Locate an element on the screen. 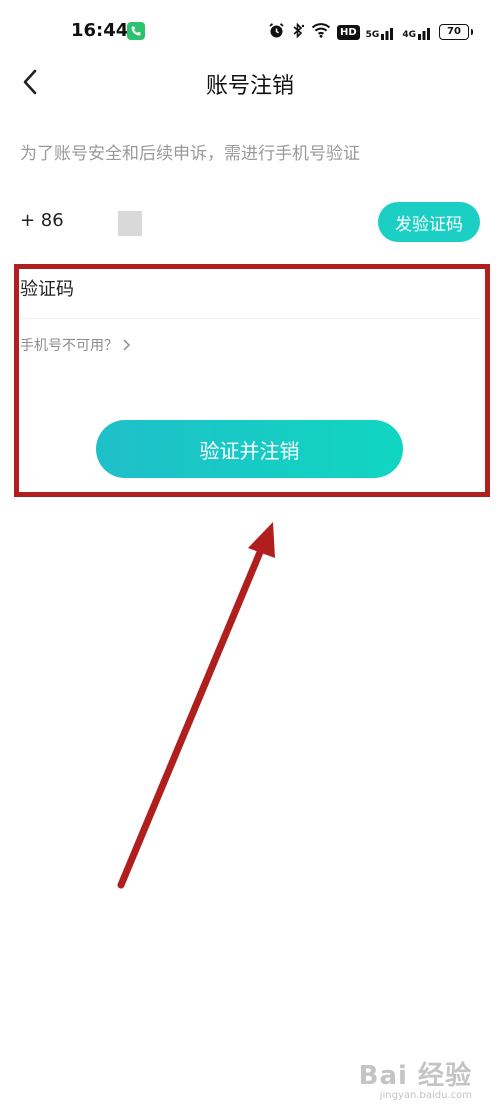  phone-unavailable-link: 手机号不可用？ is located at coordinates (75, 345).